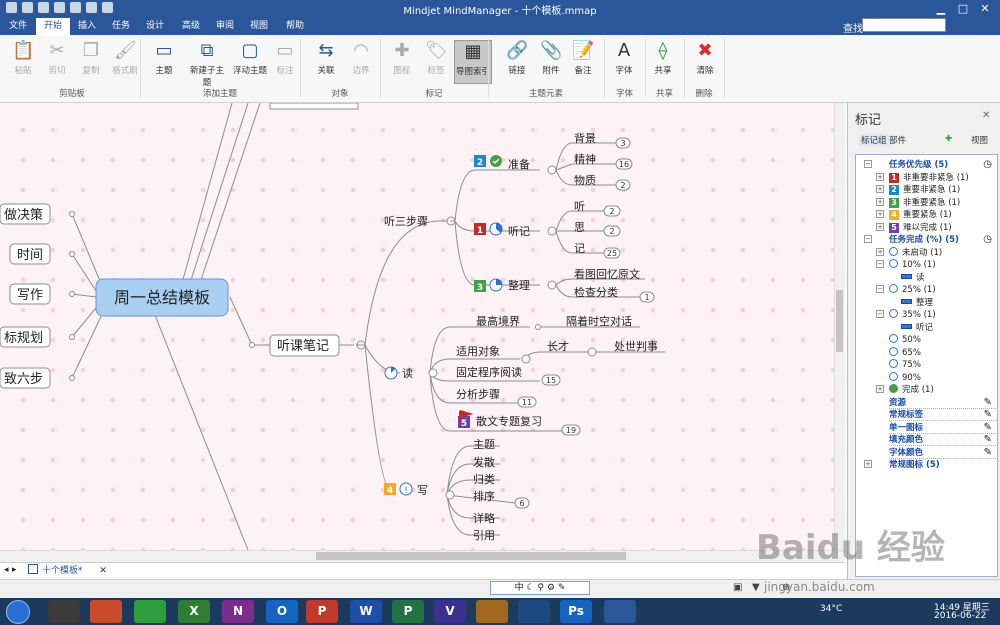  I want to click on attachment-button: 📎 附件, so click(551, 62).